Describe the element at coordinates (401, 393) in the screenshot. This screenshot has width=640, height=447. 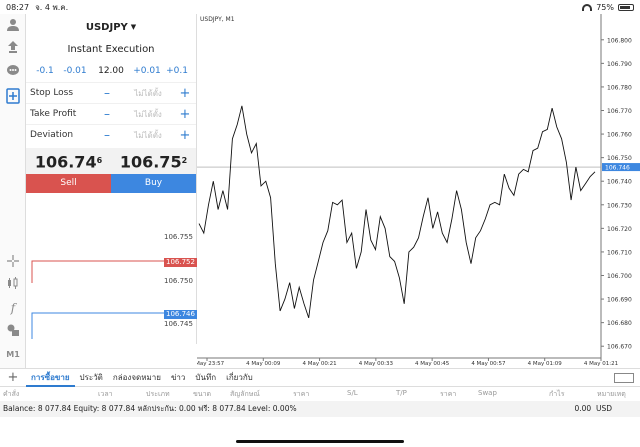
I see `col-tp: T/P` at that location.